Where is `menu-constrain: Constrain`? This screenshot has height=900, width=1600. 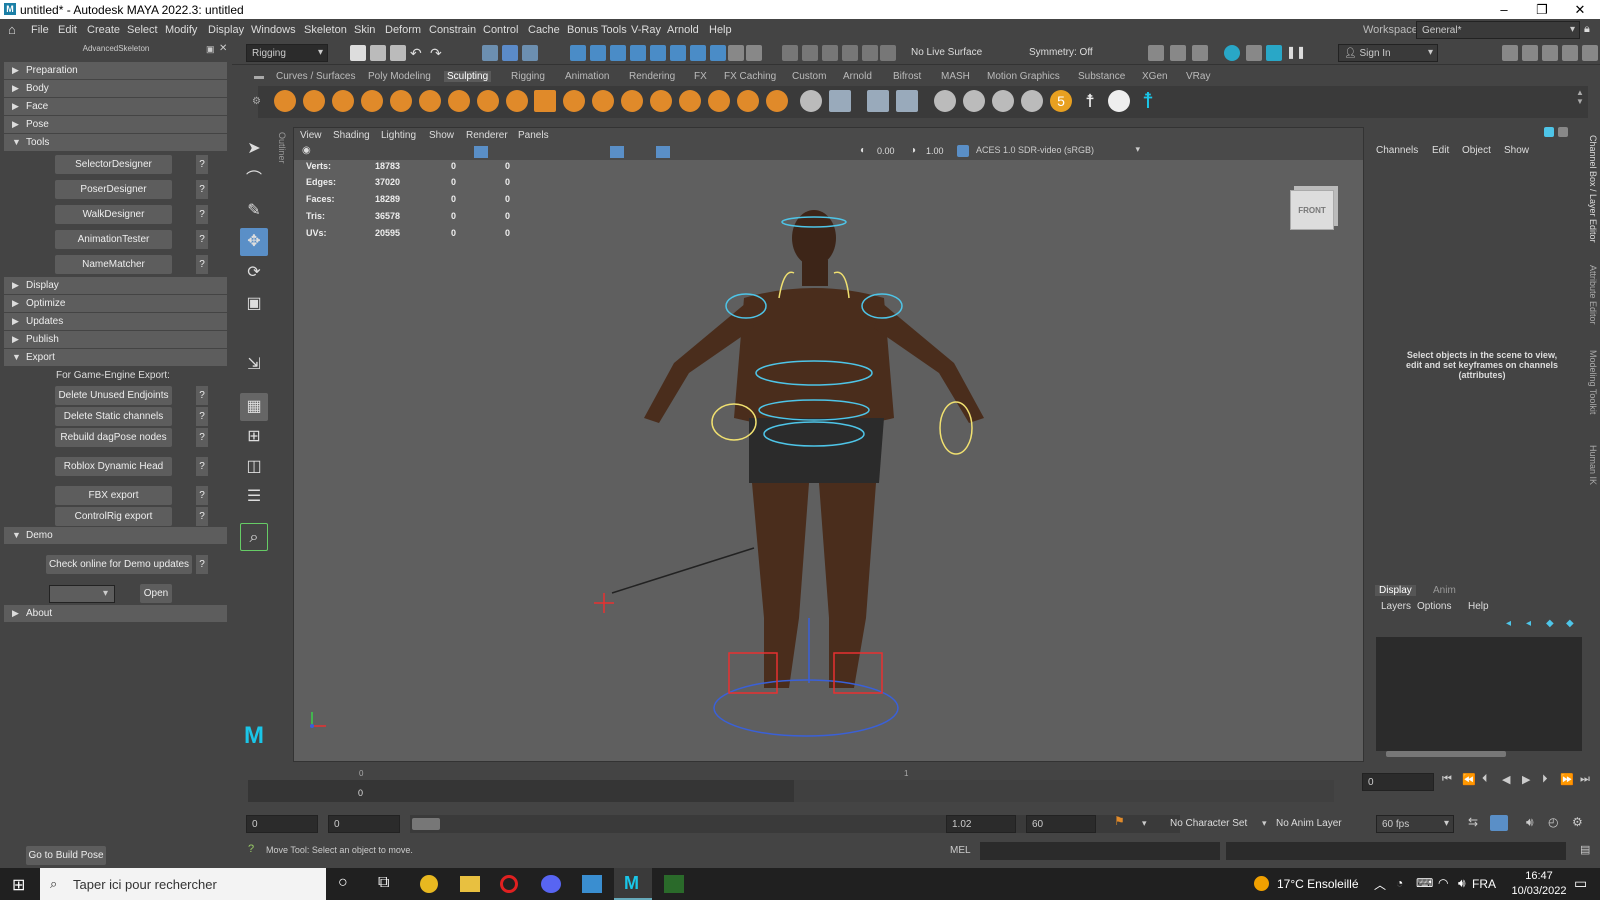 menu-constrain: Constrain is located at coordinates (452, 30).